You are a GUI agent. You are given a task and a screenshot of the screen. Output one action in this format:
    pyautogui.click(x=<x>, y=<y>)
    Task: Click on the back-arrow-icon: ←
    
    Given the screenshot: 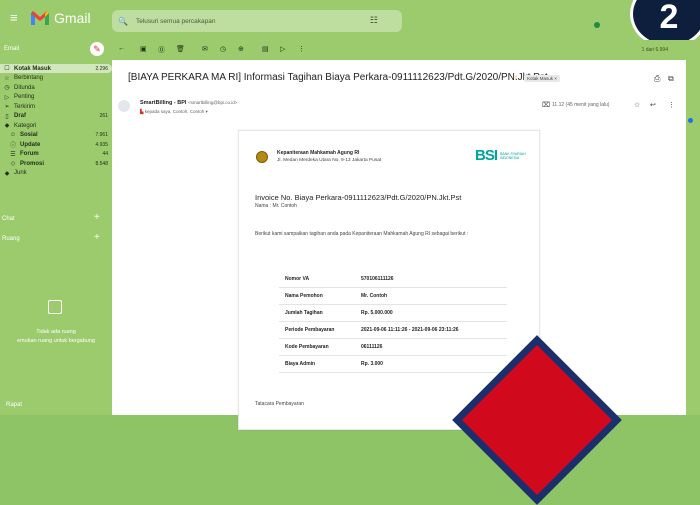 What is the action you would take?
    pyautogui.click(x=121, y=48)
    